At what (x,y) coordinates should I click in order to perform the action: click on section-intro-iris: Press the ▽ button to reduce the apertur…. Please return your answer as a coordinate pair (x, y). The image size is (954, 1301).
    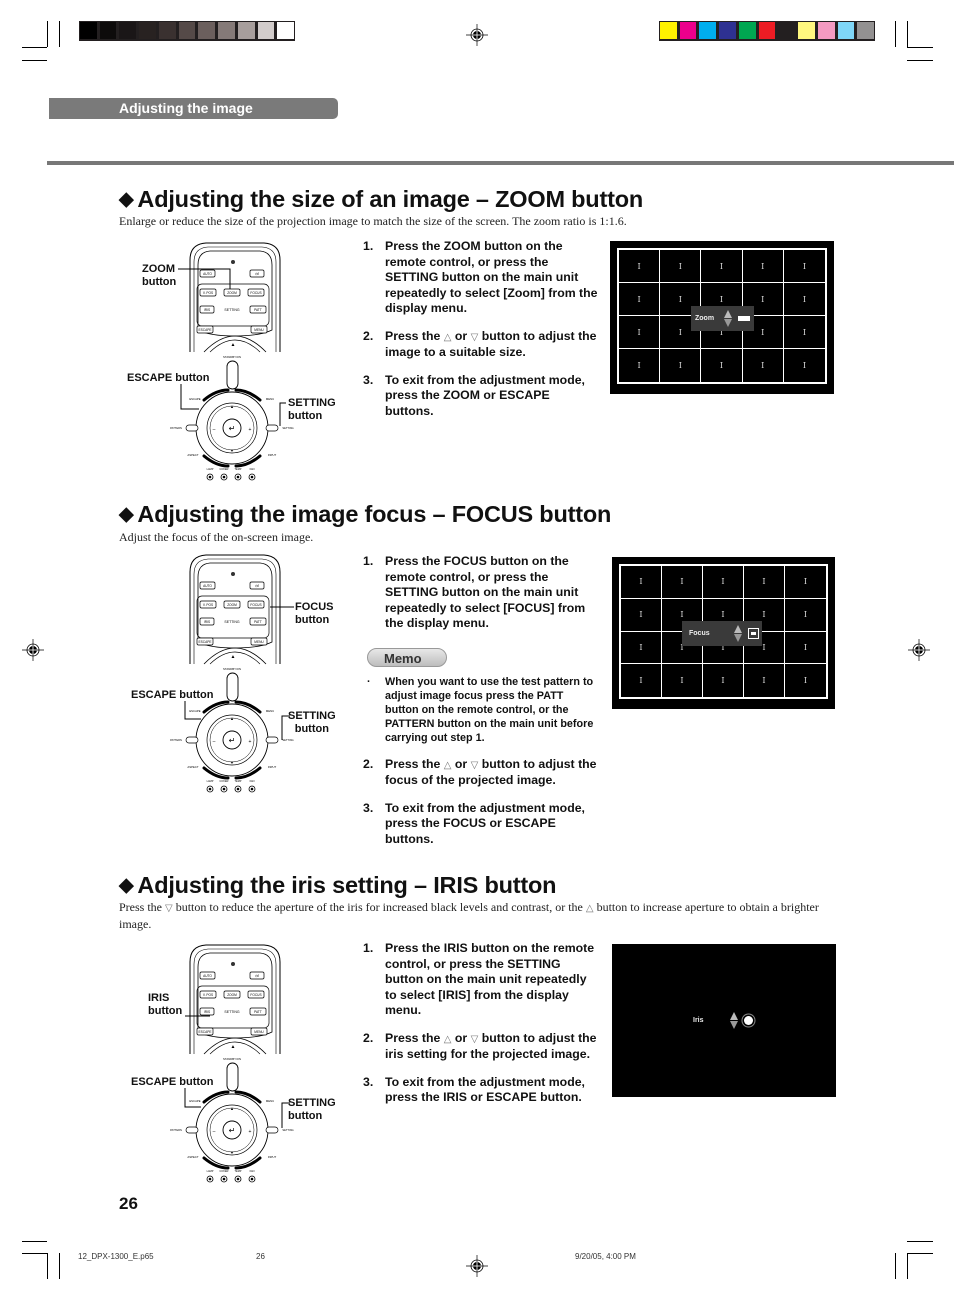
    Looking at the image, I should click on (469, 915).